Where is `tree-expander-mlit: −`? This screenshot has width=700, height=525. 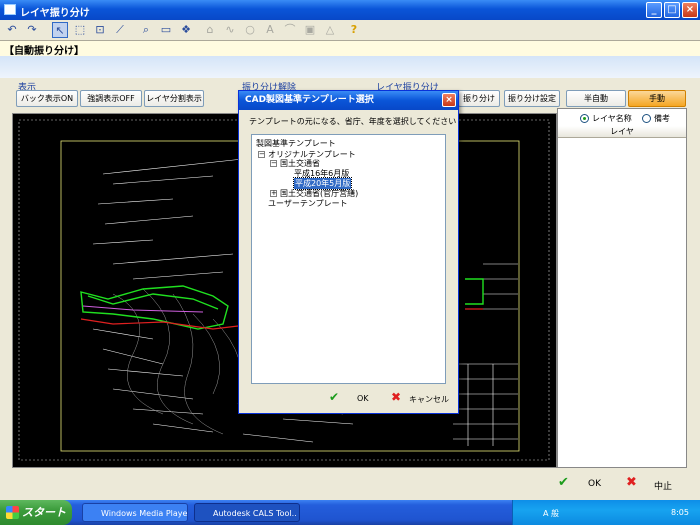
tree-expander-mlit: − is located at coordinates (273, 163).